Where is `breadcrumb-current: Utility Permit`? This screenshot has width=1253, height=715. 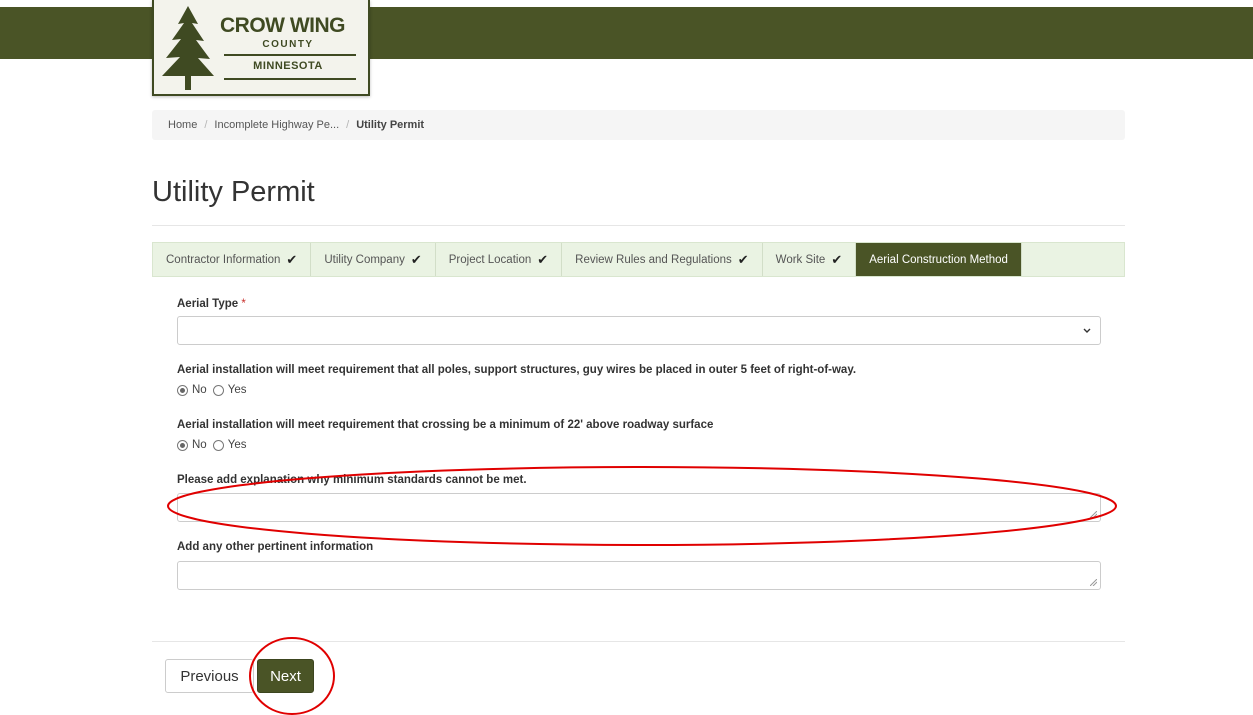
breadcrumb-current: Utility Permit is located at coordinates (390, 125).